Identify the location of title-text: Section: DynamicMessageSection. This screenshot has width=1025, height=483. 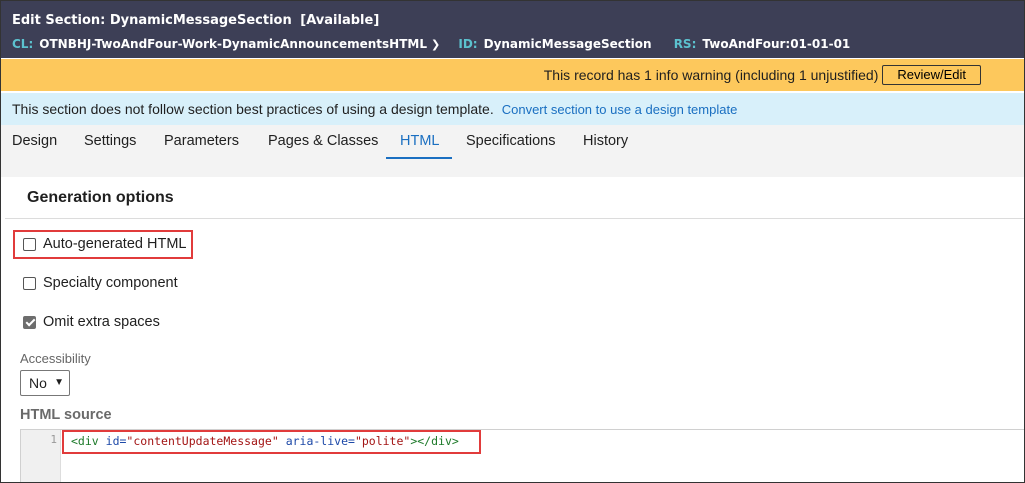
(168, 20).